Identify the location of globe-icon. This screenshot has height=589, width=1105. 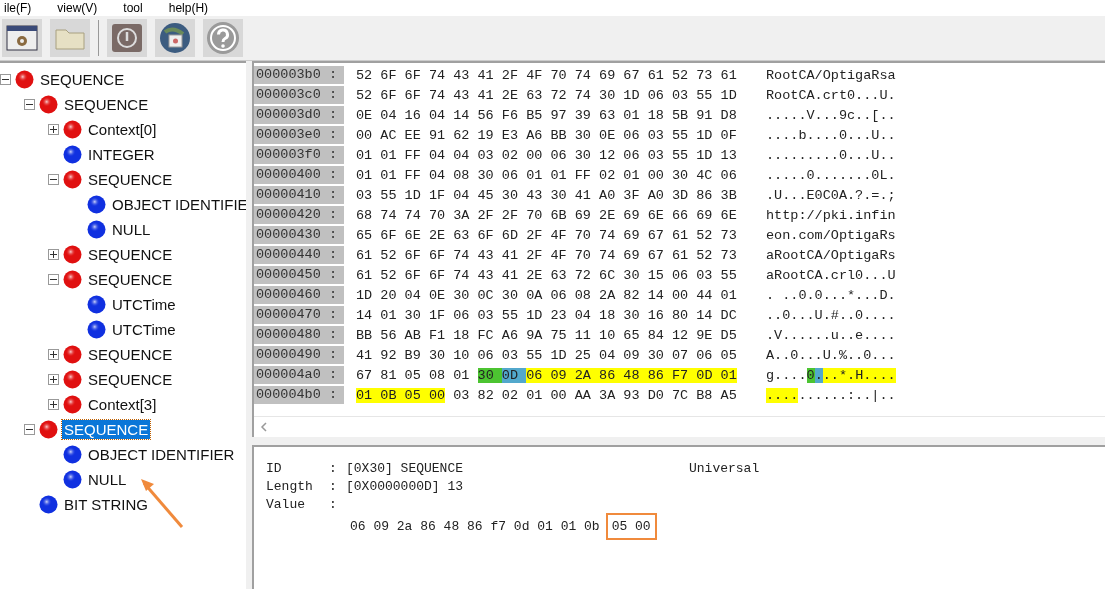
(175, 38).